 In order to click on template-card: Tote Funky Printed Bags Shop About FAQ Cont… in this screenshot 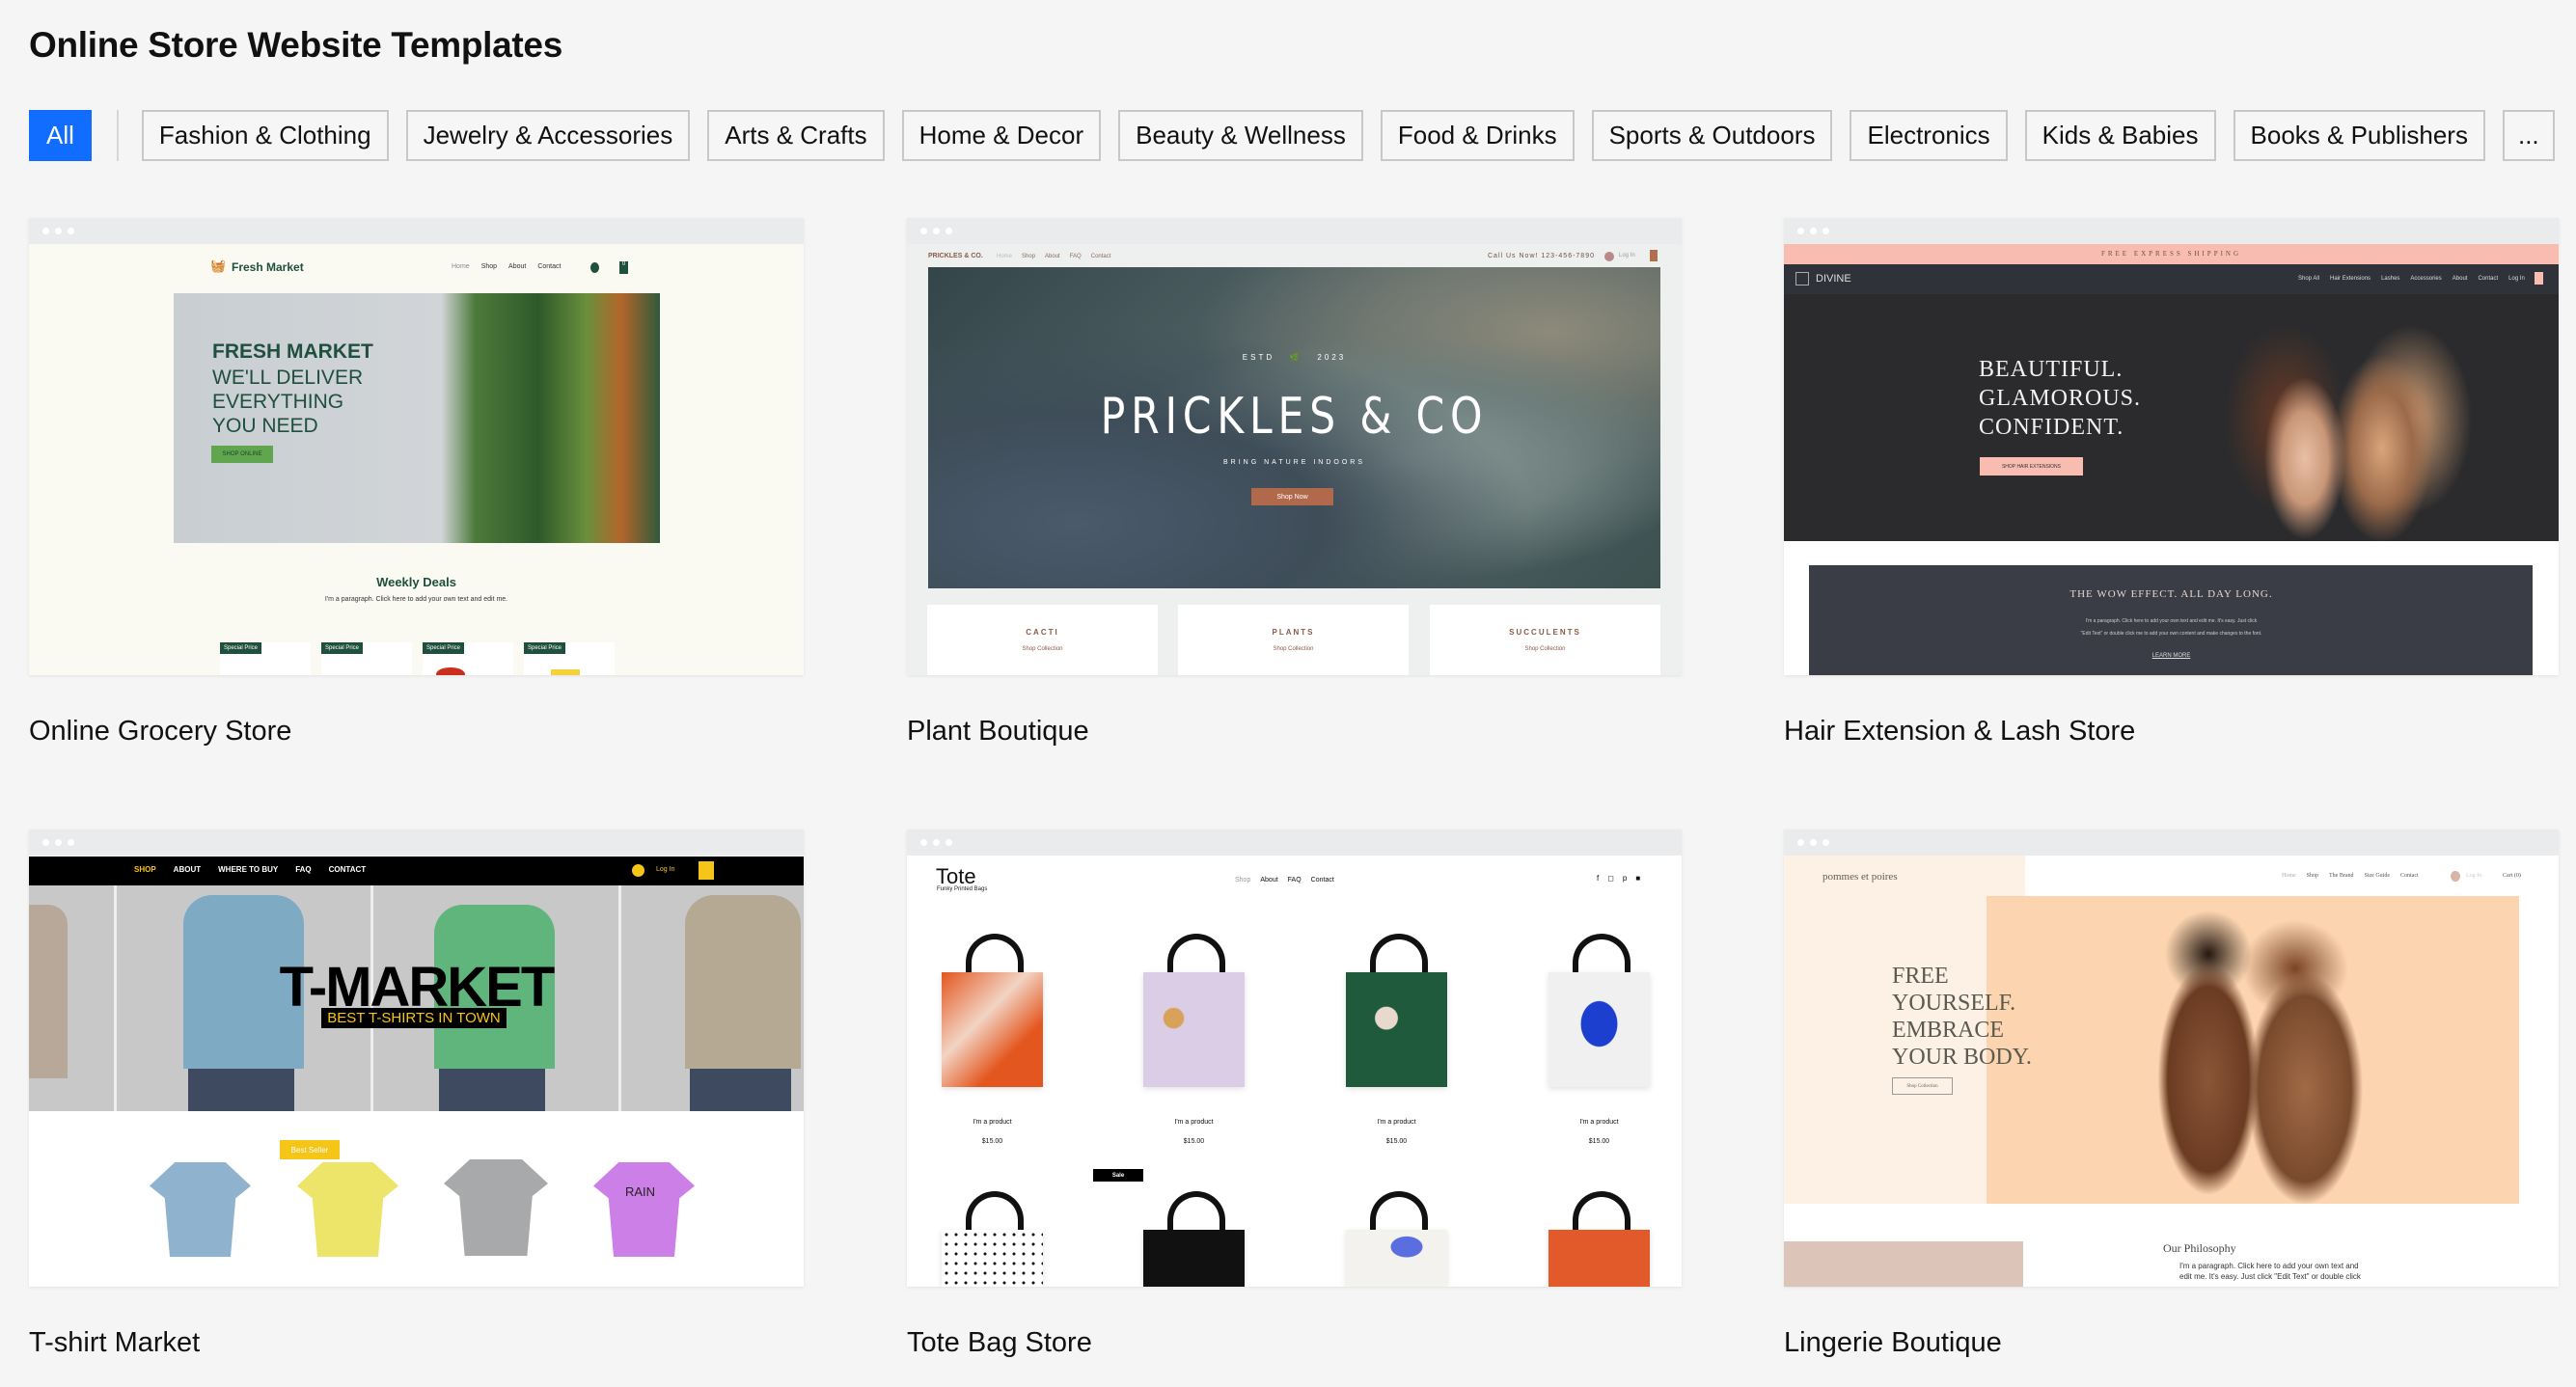, I will do `click(1295, 1094)`.